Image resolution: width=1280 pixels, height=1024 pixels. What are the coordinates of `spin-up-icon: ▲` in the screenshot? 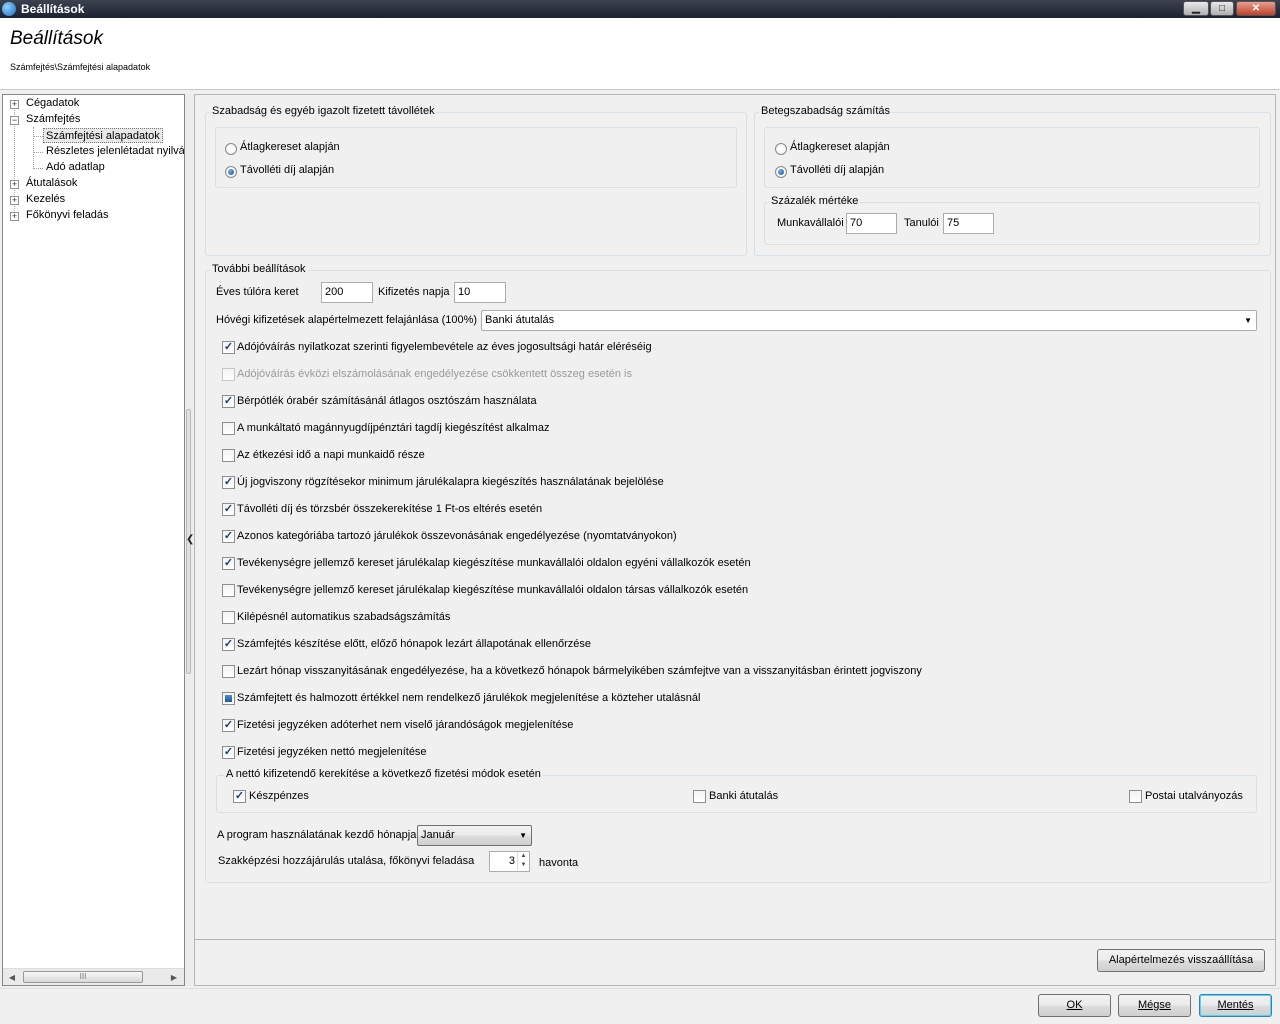 It's located at (523, 856).